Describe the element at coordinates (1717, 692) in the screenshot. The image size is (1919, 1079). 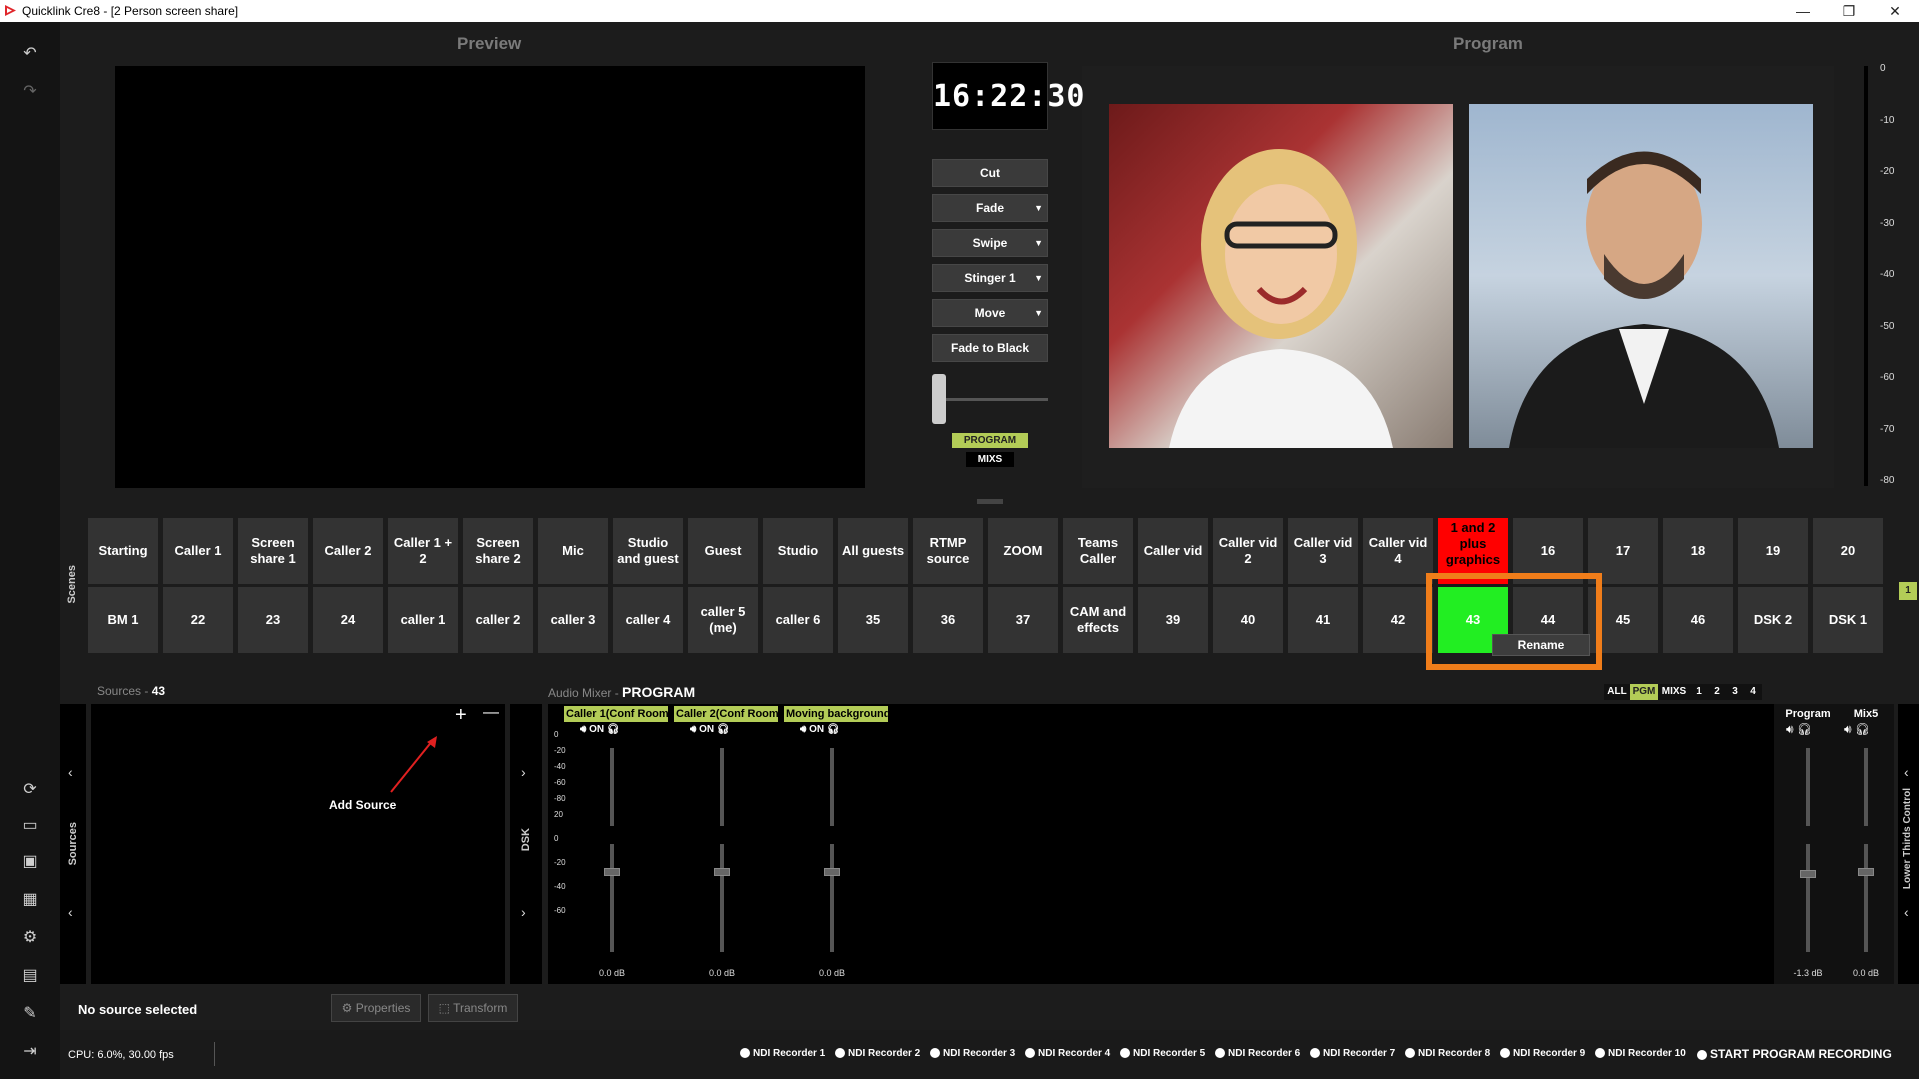
I see `mixer-tab: 2` at that location.